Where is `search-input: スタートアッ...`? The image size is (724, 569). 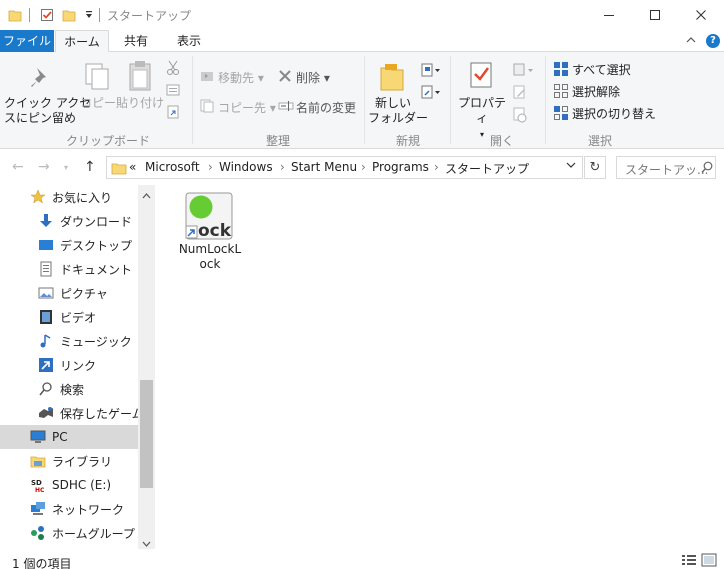
search-input: スタートアッ... is located at coordinates (666, 167).